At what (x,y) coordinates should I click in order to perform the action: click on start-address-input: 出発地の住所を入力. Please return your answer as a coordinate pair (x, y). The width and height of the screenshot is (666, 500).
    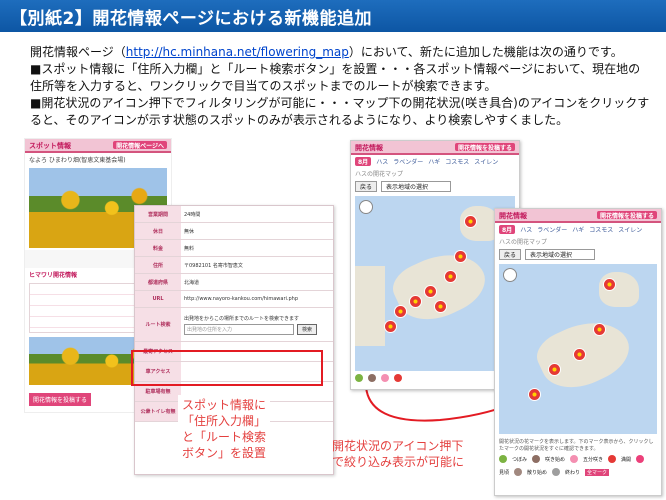
    Looking at the image, I should click on (239, 329).